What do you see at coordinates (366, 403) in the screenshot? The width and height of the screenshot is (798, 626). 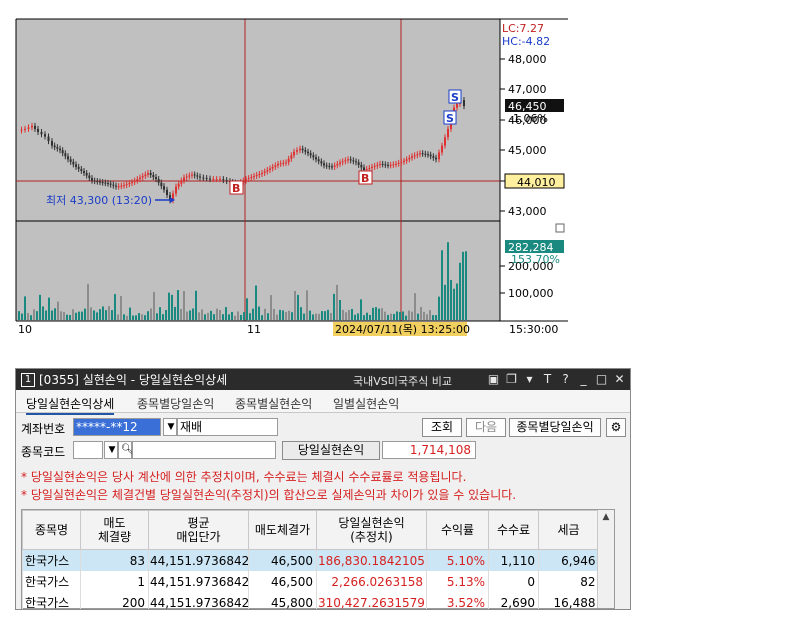 I see `tab-daily-realized-pnl: 일별실현손익` at bounding box center [366, 403].